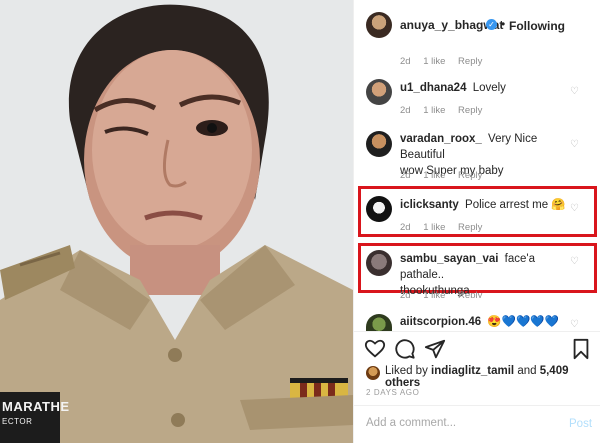 The height and width of the screenshot is (443, 600). What do you see at coordinates (17, 421) in the screenshot?
I see `name-tag-subtext: ECTOR` at bounding box center [17, 421].